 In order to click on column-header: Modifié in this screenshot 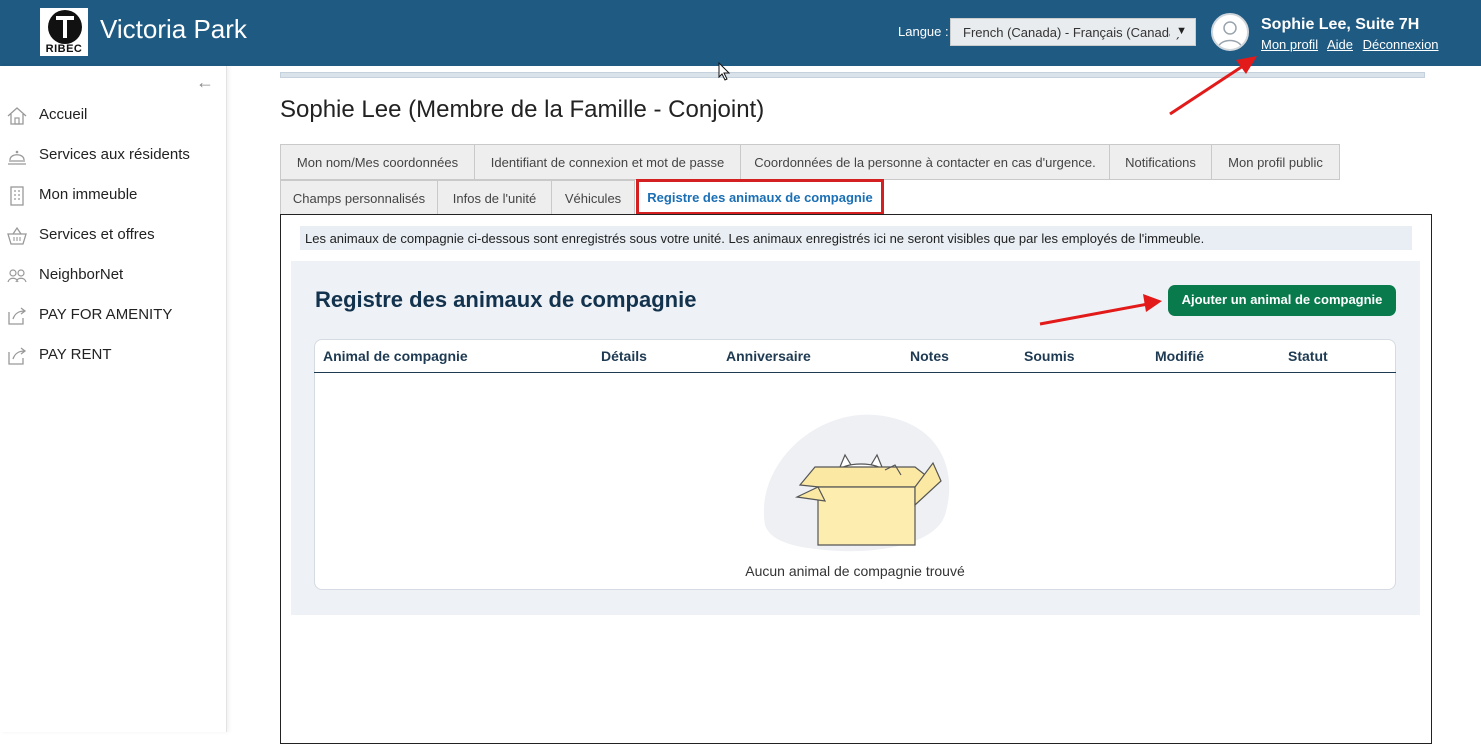, I will do `click(1179, 356)`.